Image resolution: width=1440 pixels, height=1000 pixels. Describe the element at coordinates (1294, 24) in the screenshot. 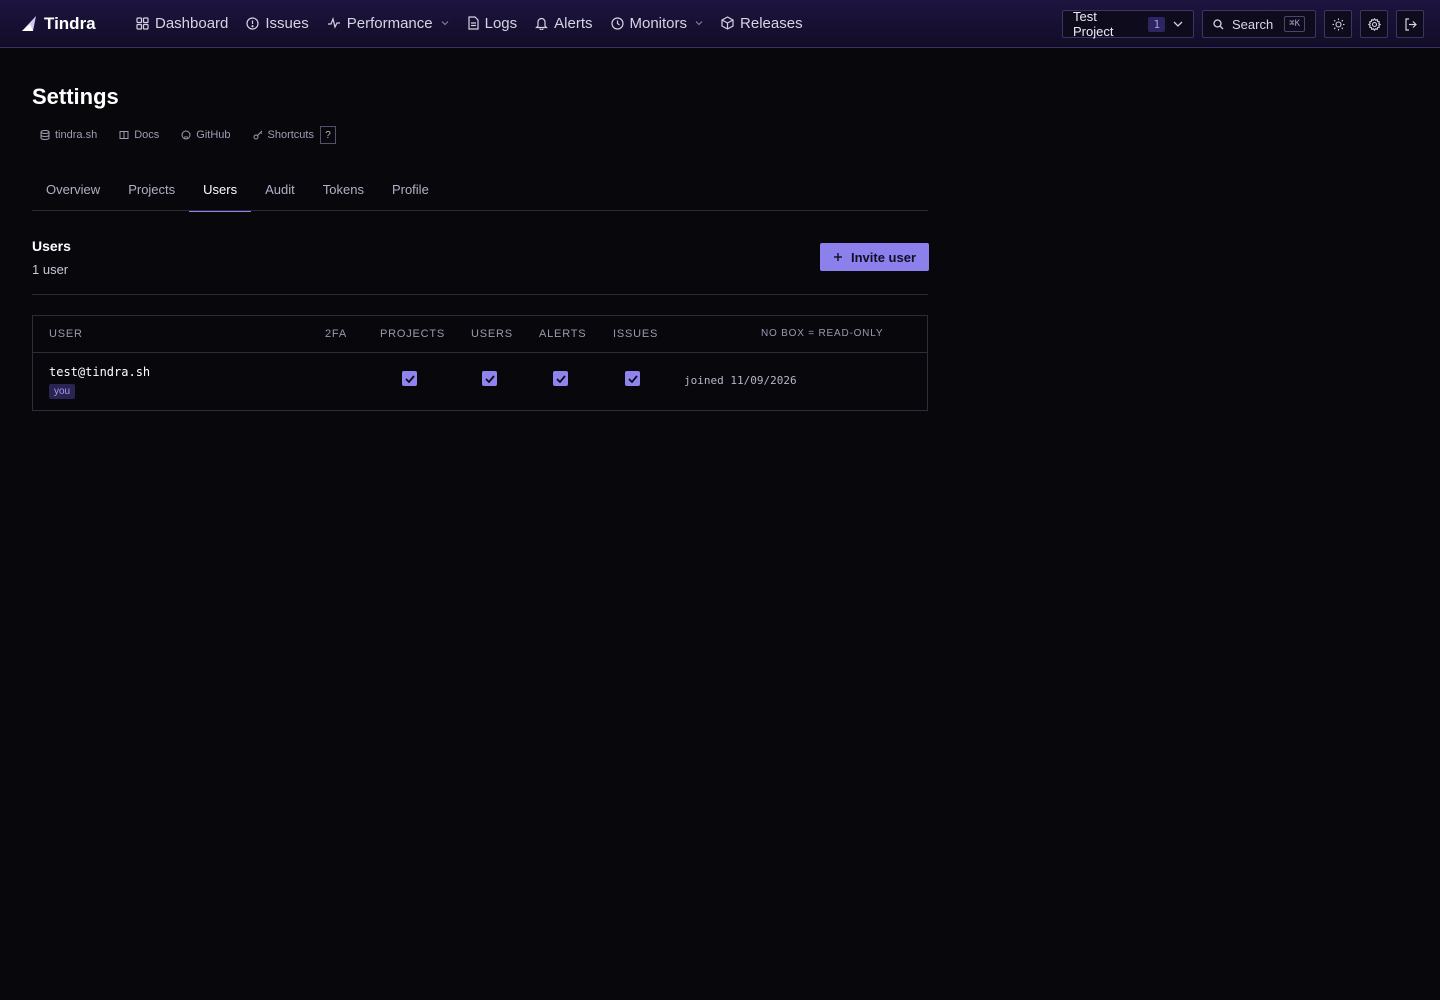

I see `search-shortcut: ⌘K` at that location.